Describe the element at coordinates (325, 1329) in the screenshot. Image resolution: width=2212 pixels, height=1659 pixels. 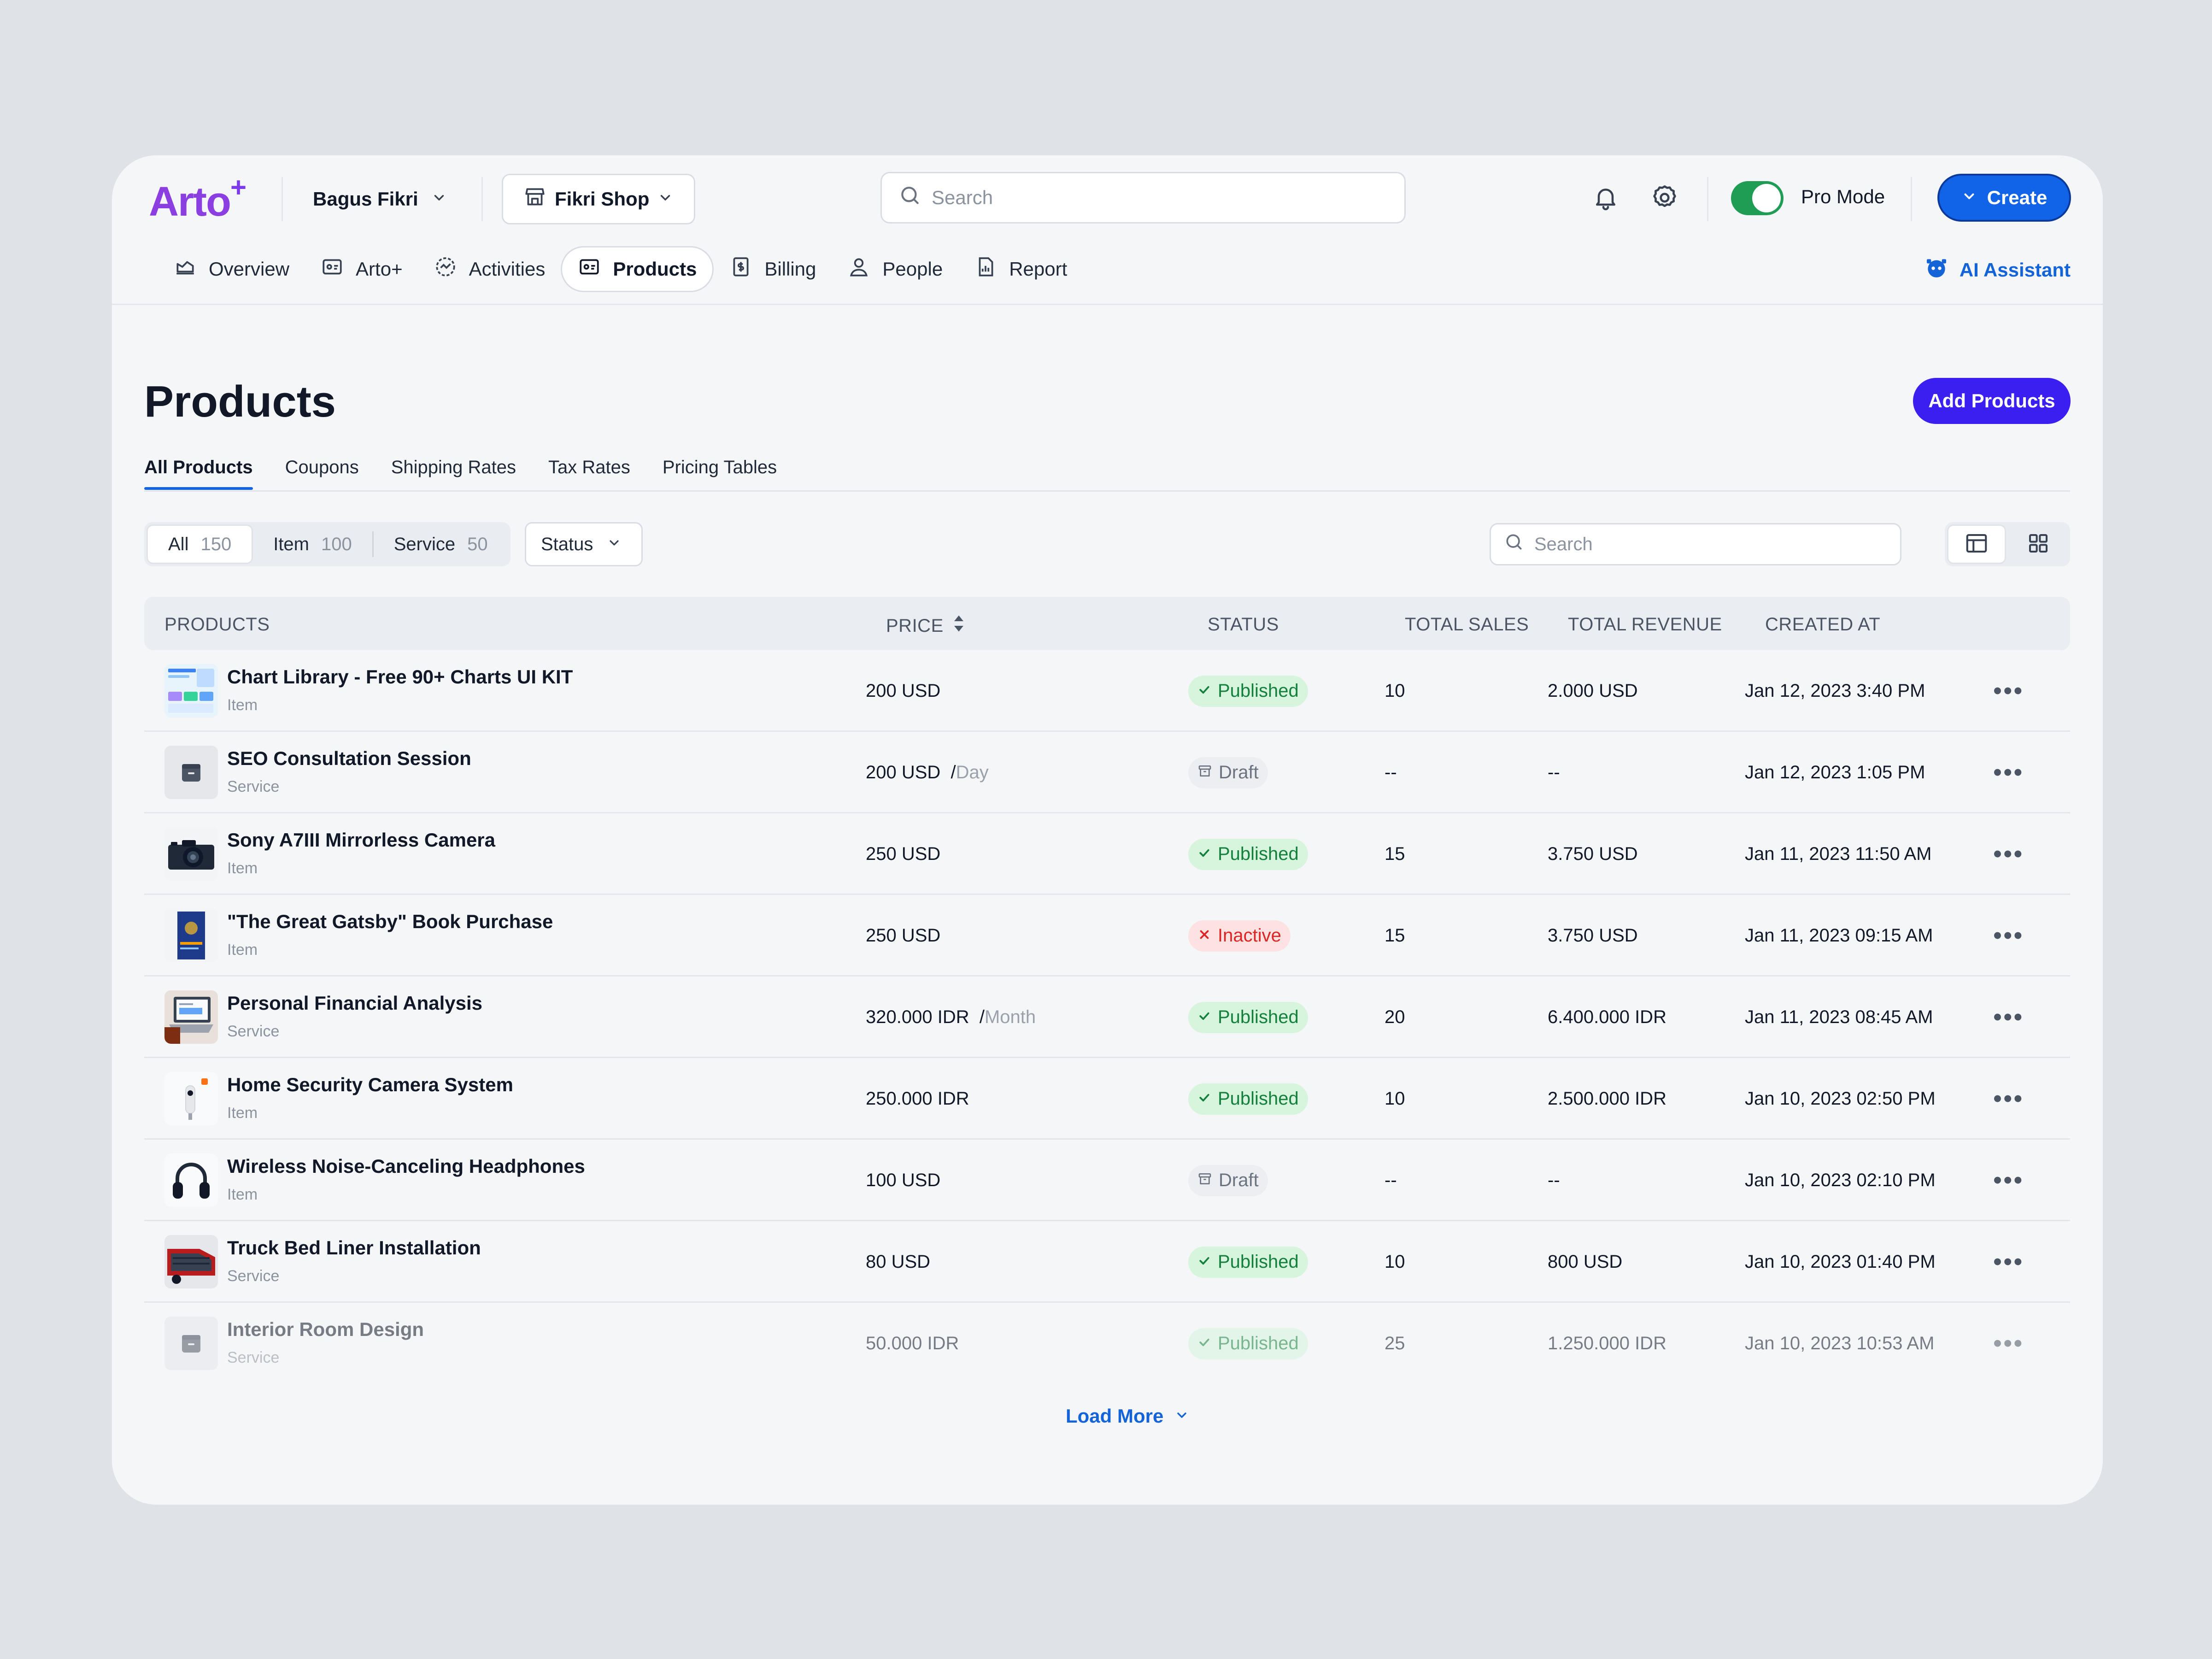
I see `product-name: Interior Room Design` at that location.